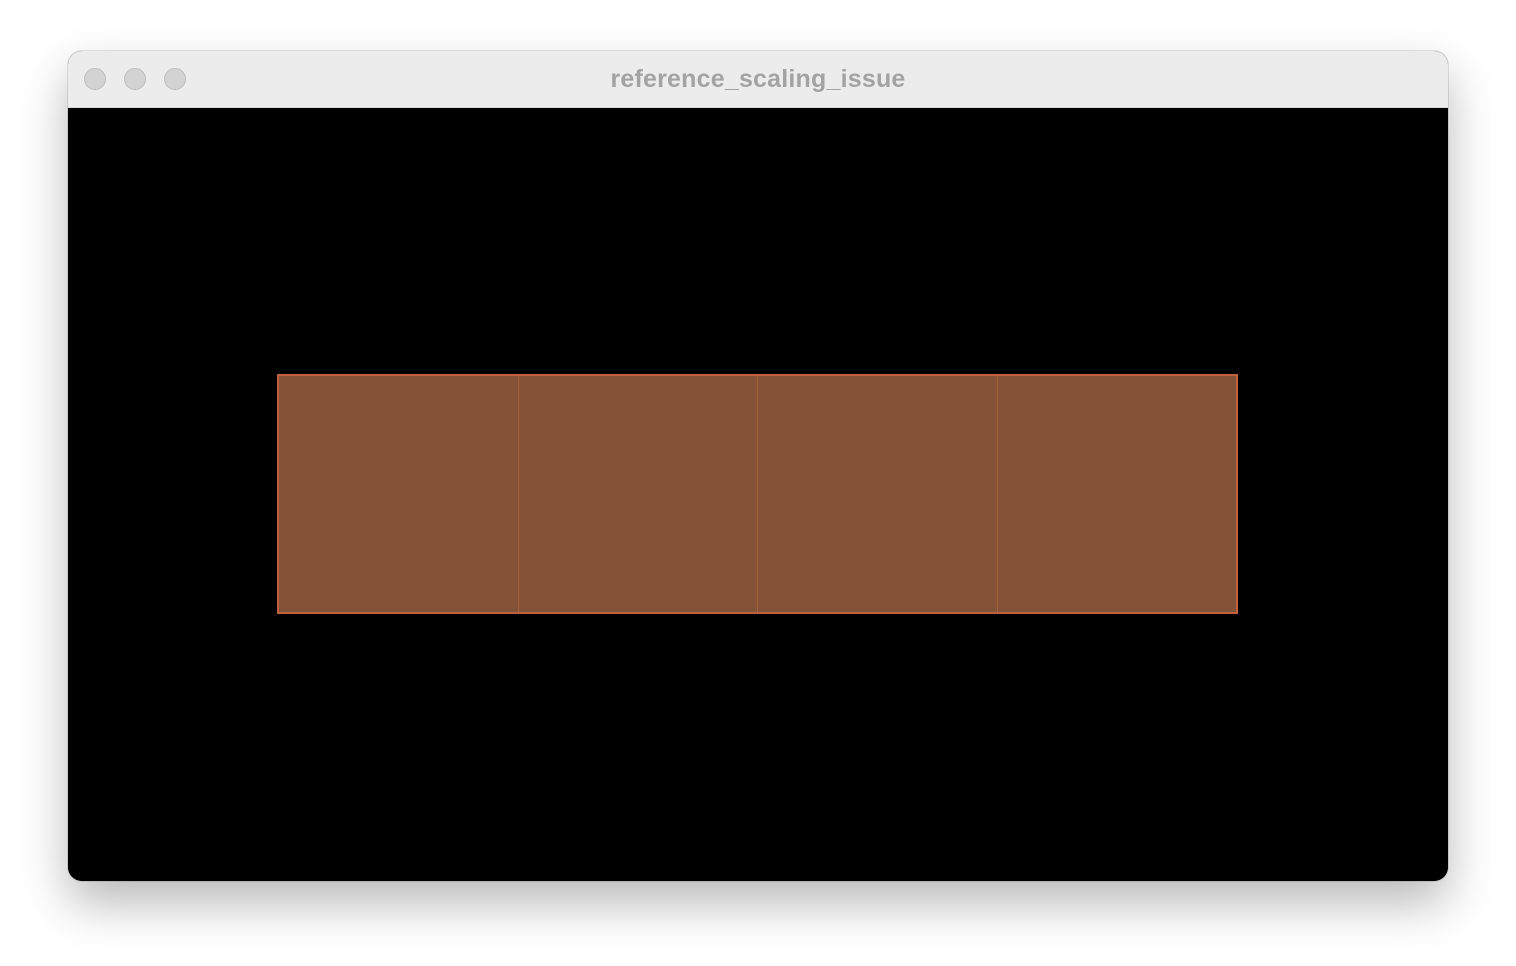  I want to click on title-bar: reference_scaling_issue, so click(758, 79).